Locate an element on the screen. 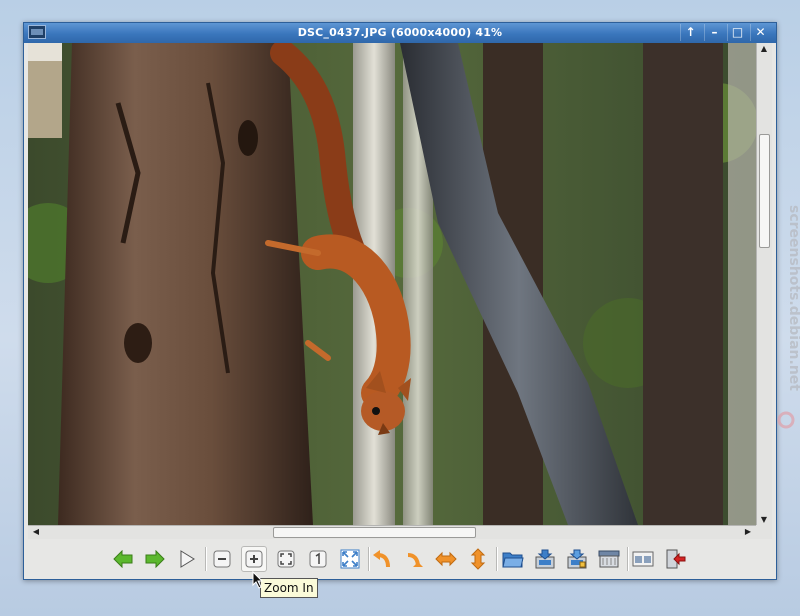 This screenshot has height=616, width=800. exit-icon is located at coordinates (676, 559).